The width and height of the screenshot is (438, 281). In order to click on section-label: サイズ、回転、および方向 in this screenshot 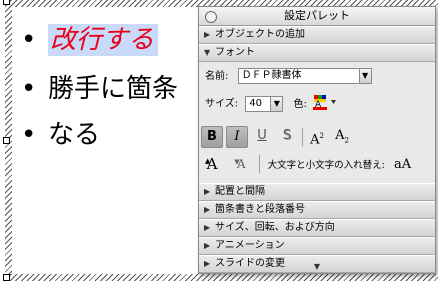, I will do `click(275, 227)`.